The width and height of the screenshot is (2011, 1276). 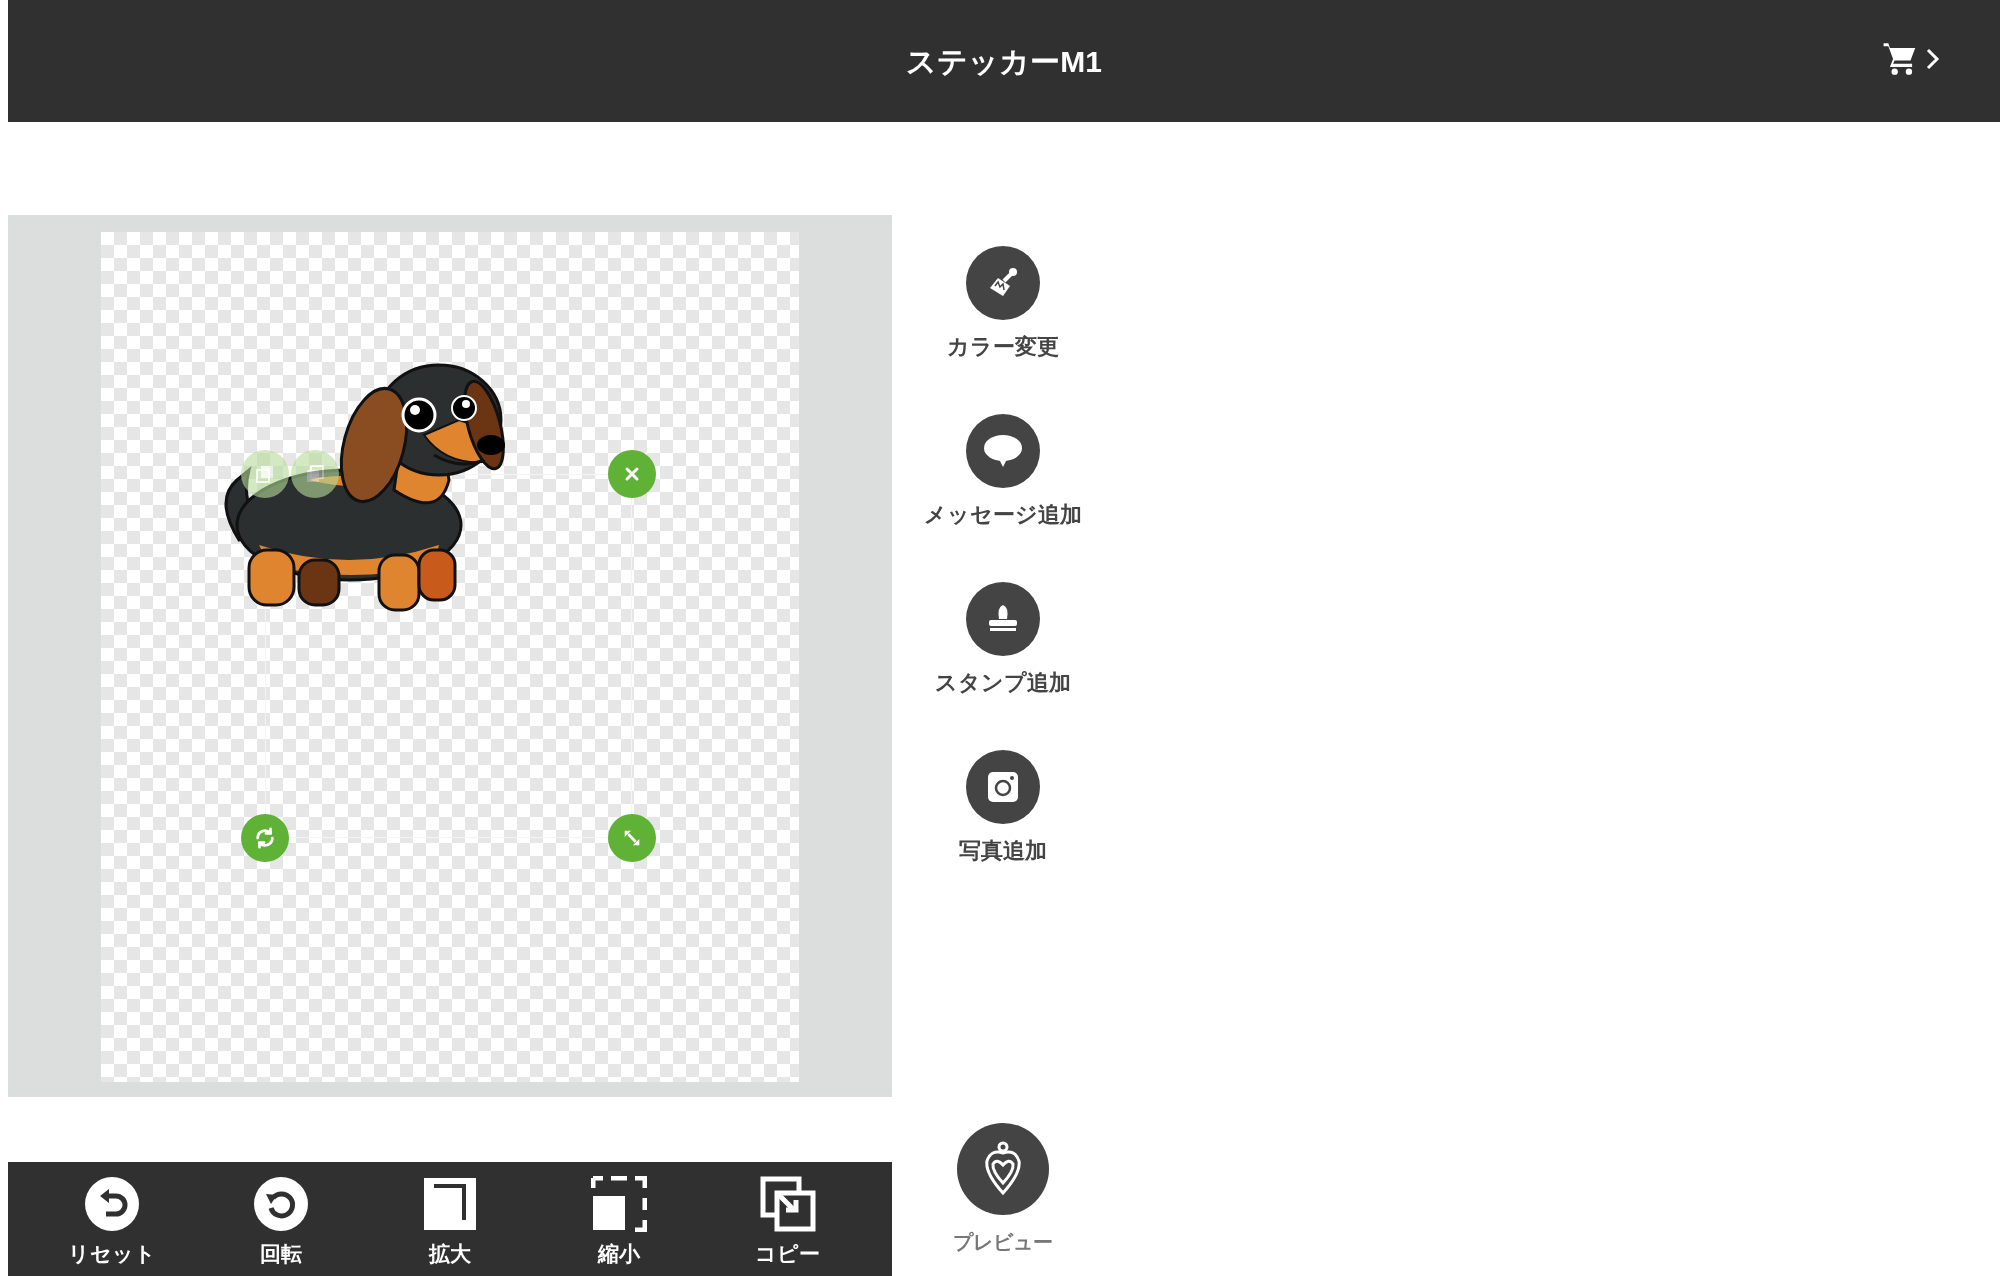 I want to click on toolbar-button: リセット, so click(x=112, y=1223).